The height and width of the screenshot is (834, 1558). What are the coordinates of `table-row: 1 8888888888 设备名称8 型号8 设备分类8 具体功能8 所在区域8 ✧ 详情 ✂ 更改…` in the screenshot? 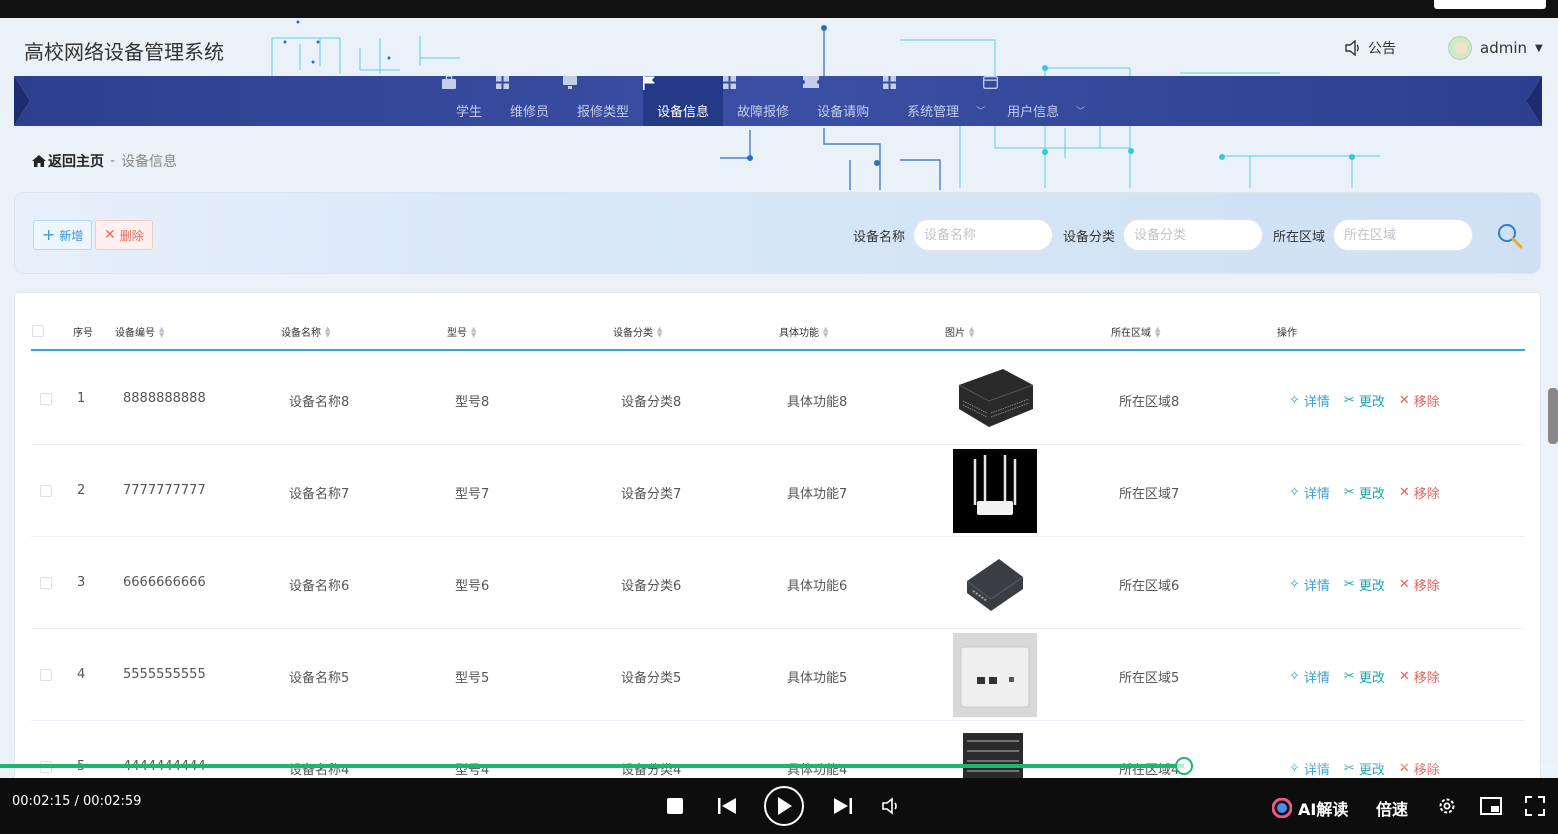 It's located at (778, 399).